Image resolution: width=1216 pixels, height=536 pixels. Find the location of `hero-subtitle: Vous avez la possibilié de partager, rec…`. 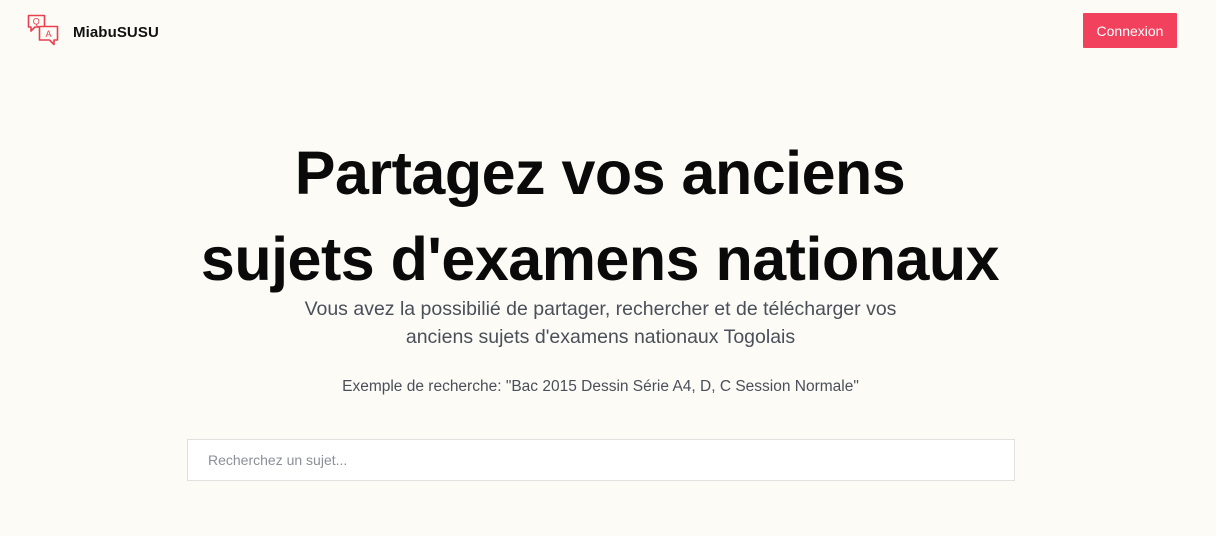

hero-subtitle: Vous avez la possibilié de partager, rec… is located at coordinates (600, 323).